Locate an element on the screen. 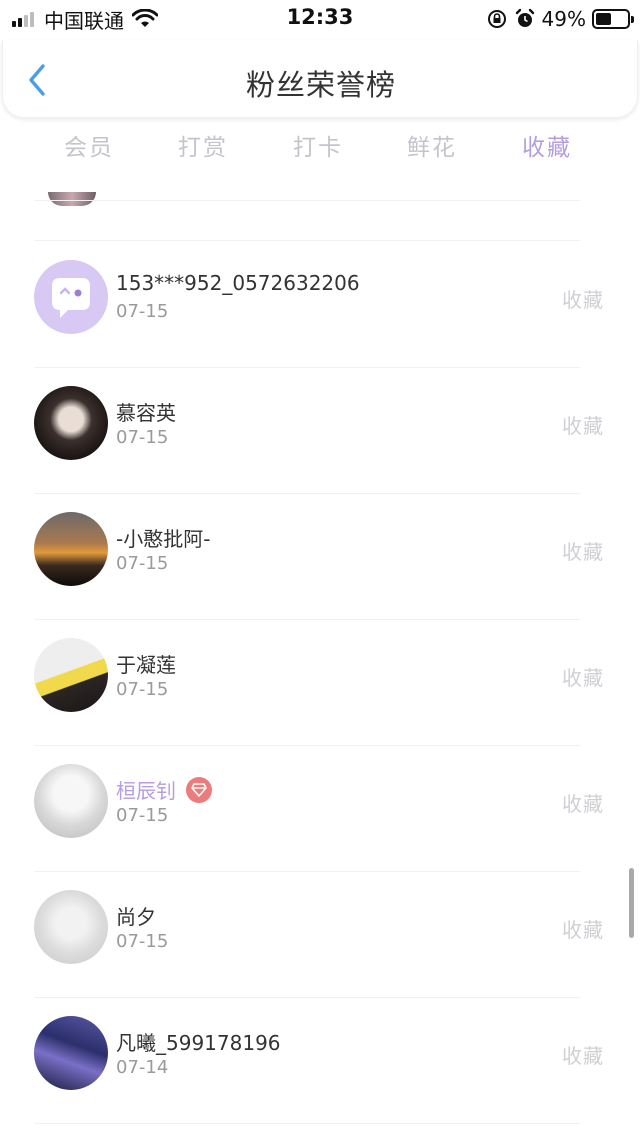 The height and width of the screenshot is (1138, 640). list-item: 尚夕 07-15 收藏 is located at coordinates (320, 934).